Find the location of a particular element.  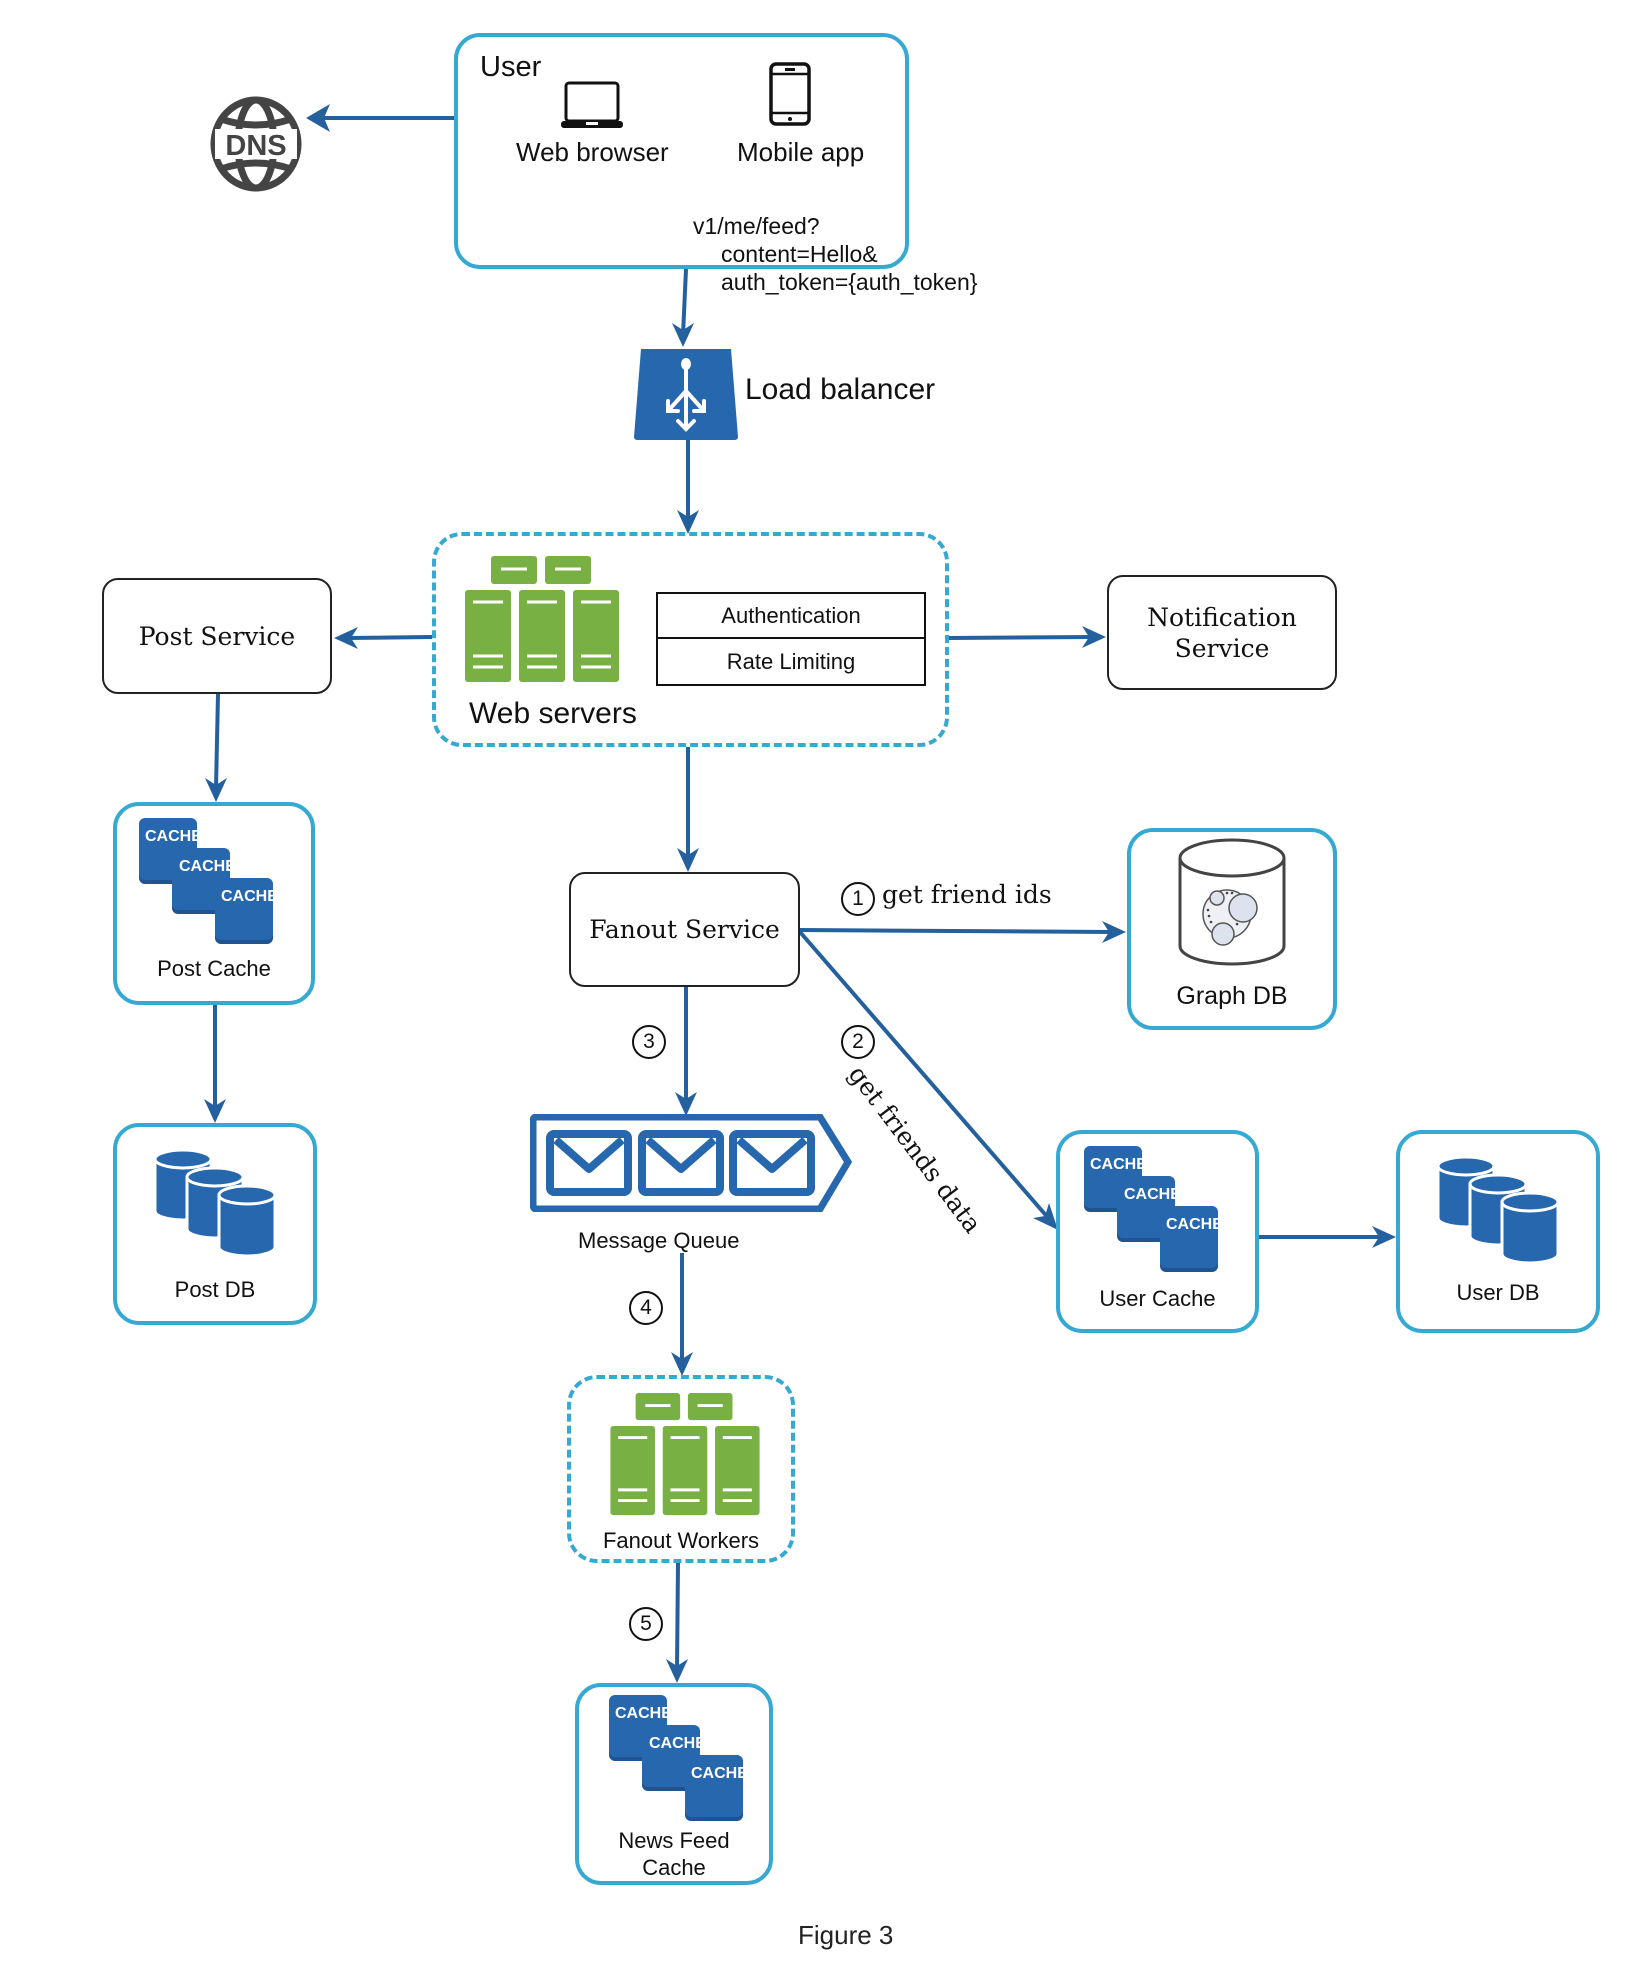

step-number: 5 is located at coordinates (646, 1623).